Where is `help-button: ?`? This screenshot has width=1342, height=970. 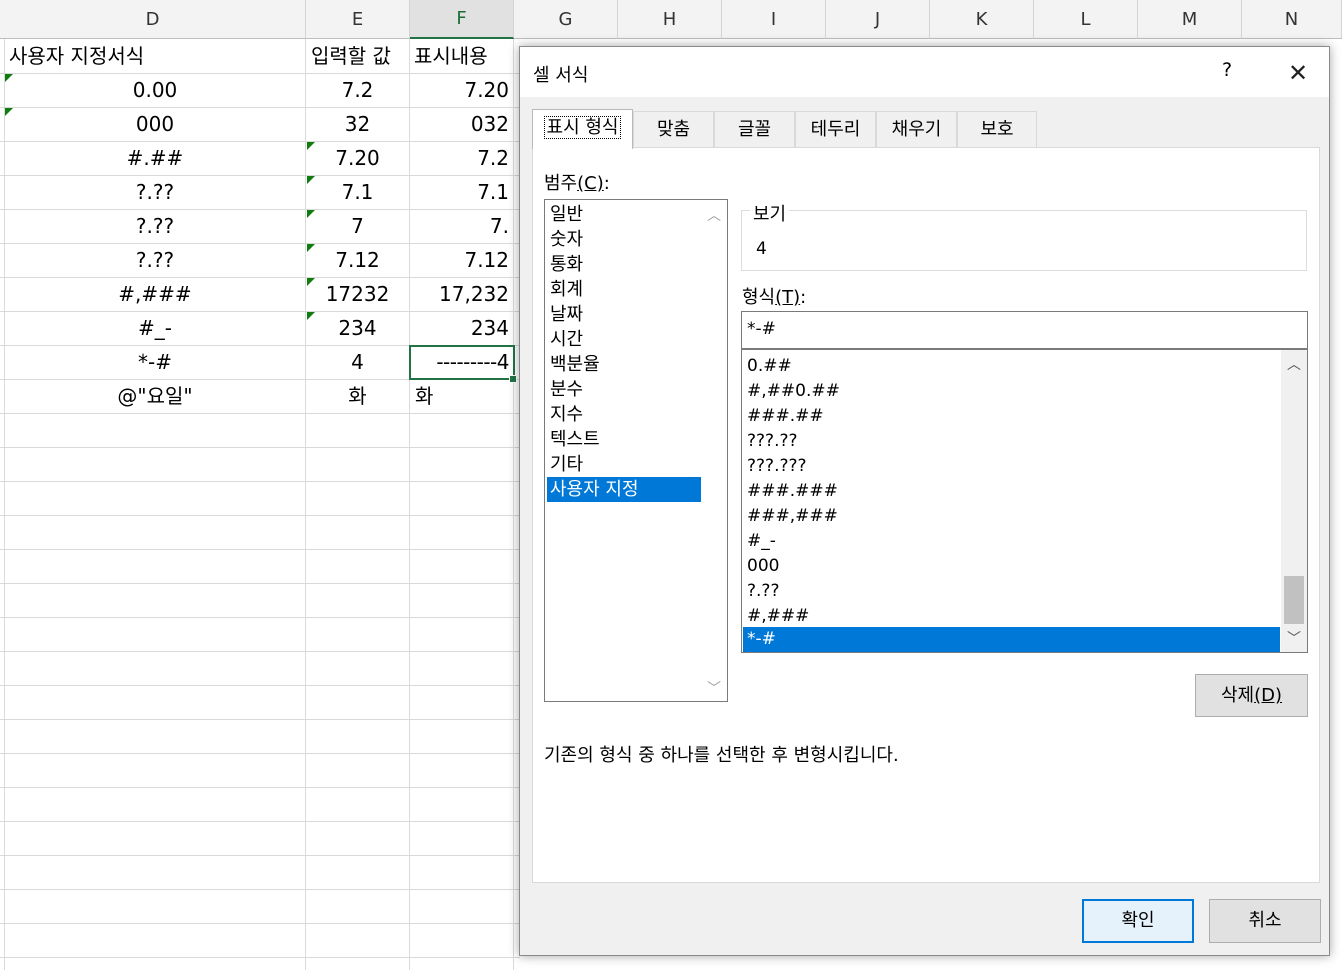 help-button: ? is located at coordinates (1227, 73).